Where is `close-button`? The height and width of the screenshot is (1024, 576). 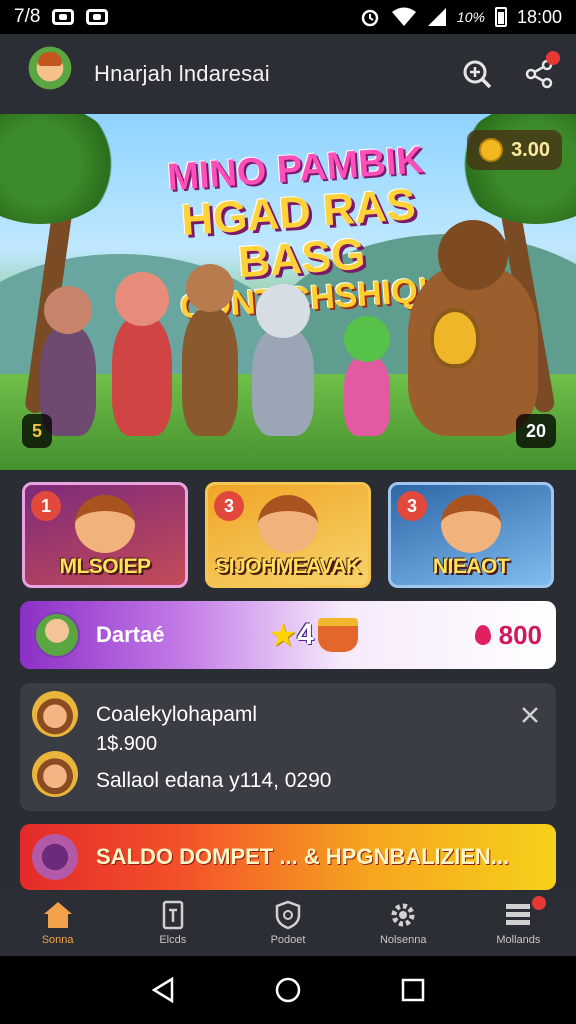 close-button is located at coordinates (530, 715).